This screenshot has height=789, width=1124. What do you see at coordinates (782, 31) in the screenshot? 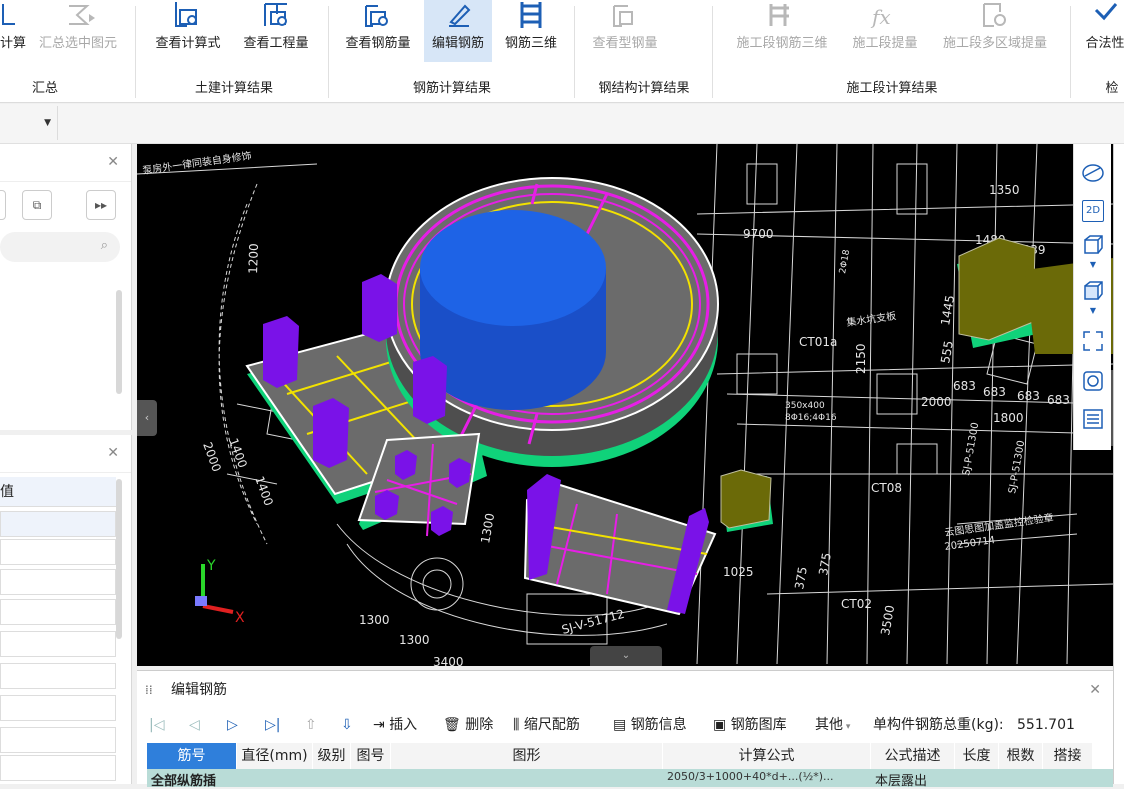
I see `stage-rebar-3d-button: 施工段钢筋三维` at bounding box center [782, 31].